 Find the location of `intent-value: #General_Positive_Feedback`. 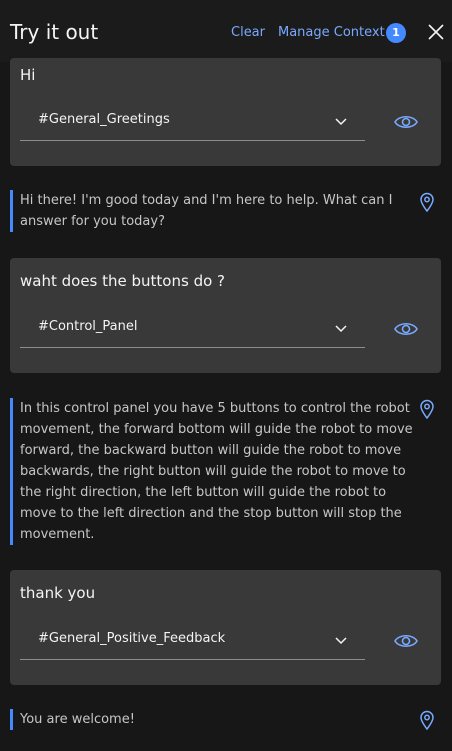

intent-value: #General_Positive_Feedback is located at coordinates (132, 638).